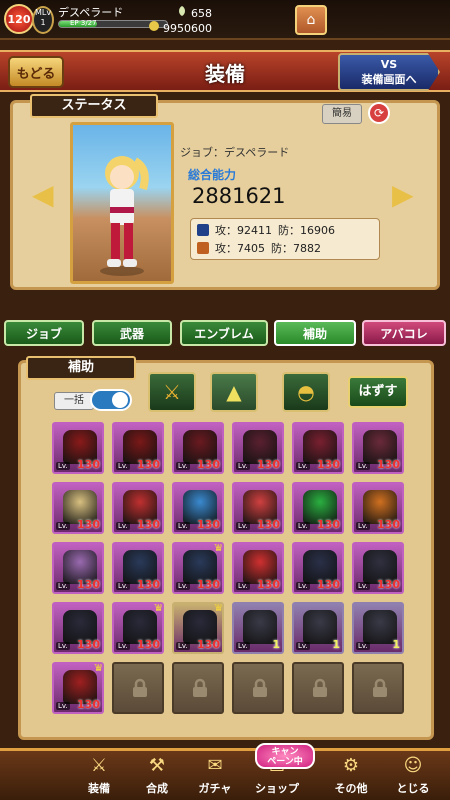  I want to click on prev-arrow-icon: ◀, so click(43, 194).